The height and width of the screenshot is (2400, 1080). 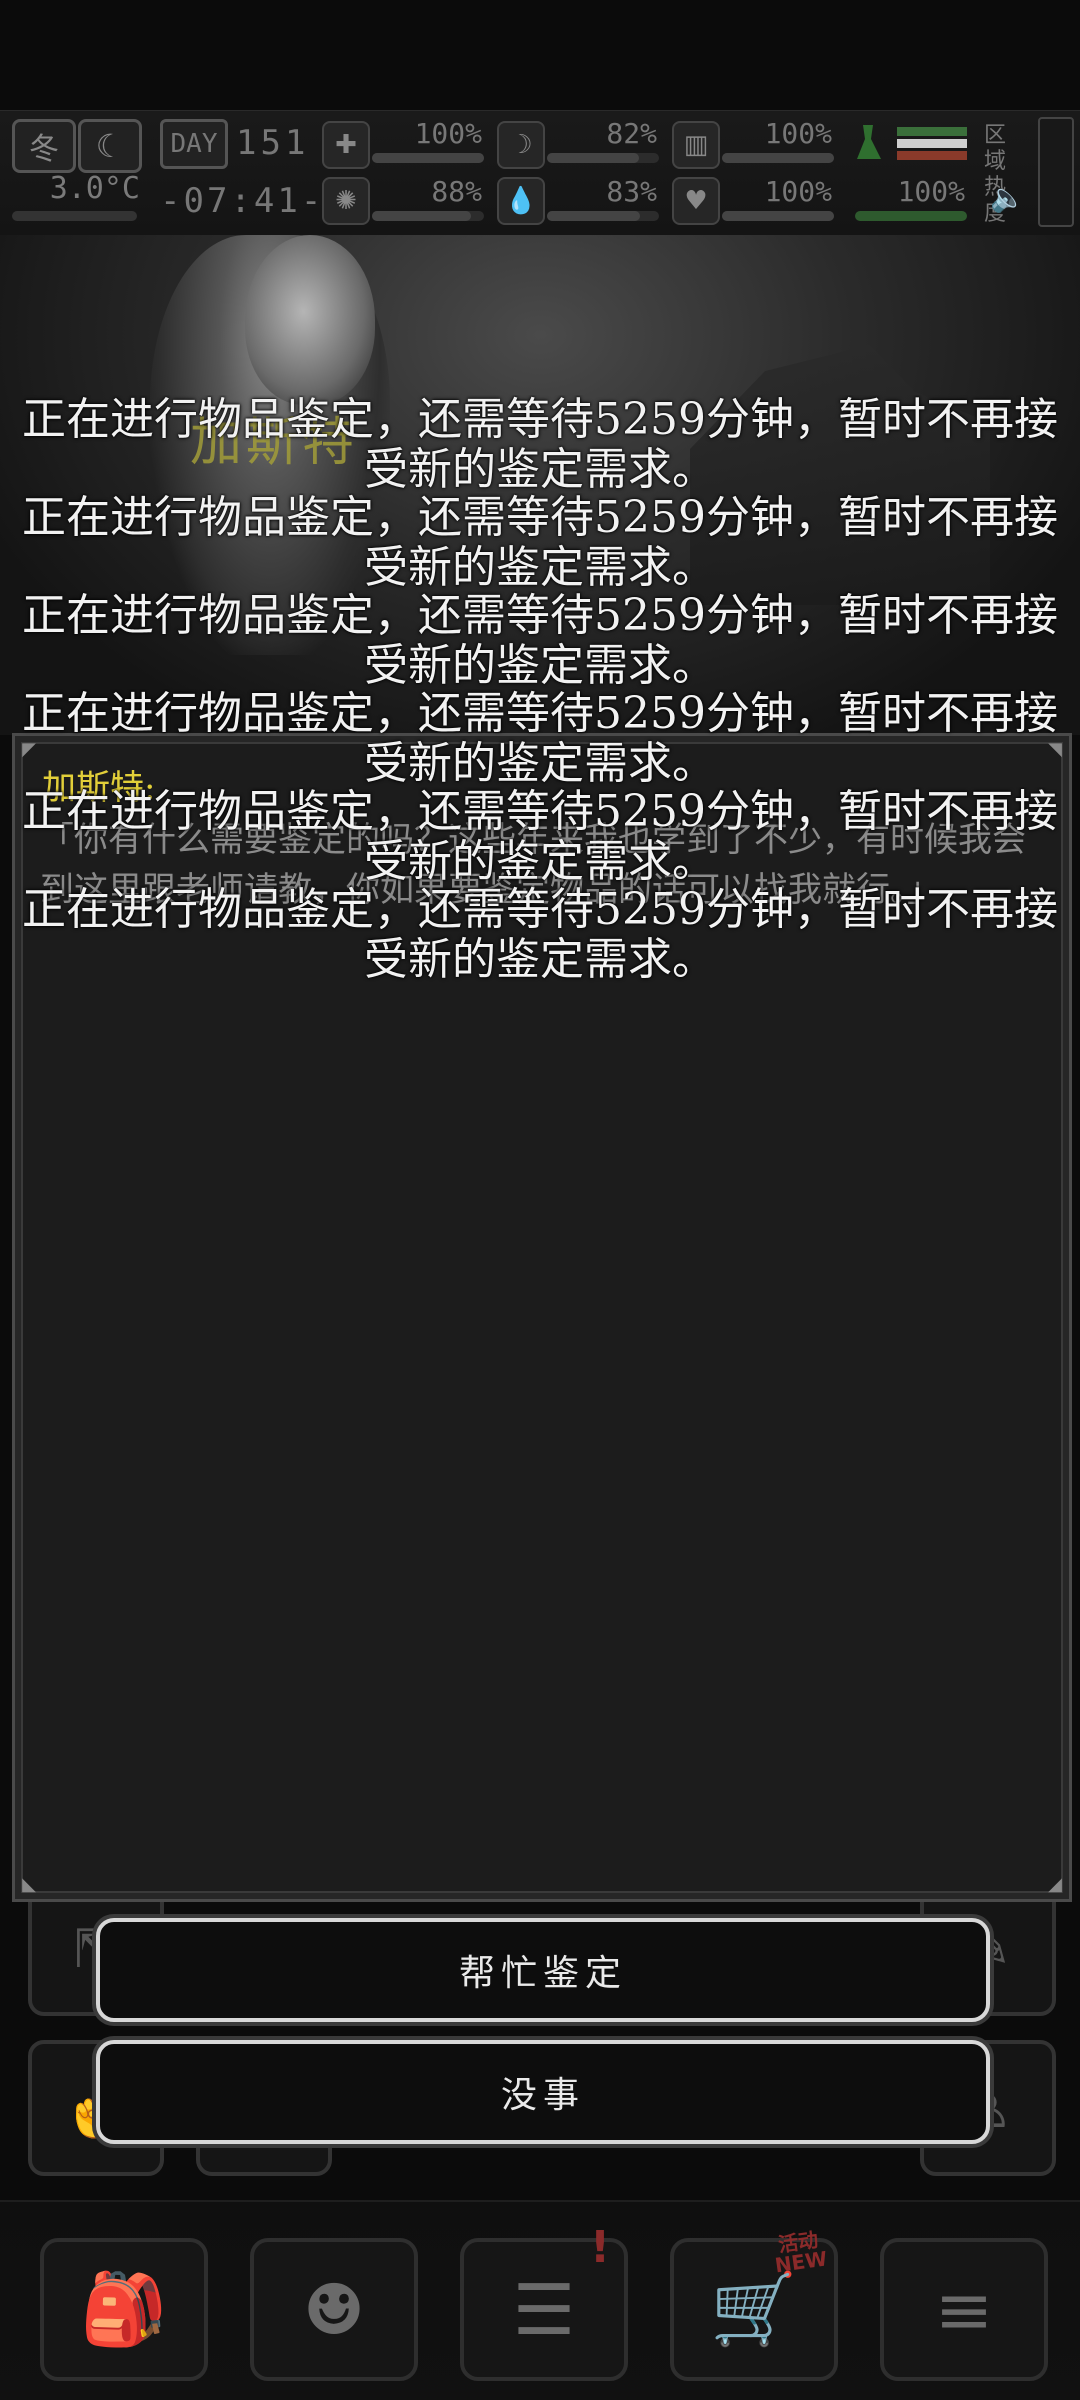 What do you see at coordinates (428, 216) in the screenshot?
I see `sanity-bar` at bounding box center [428, 216].